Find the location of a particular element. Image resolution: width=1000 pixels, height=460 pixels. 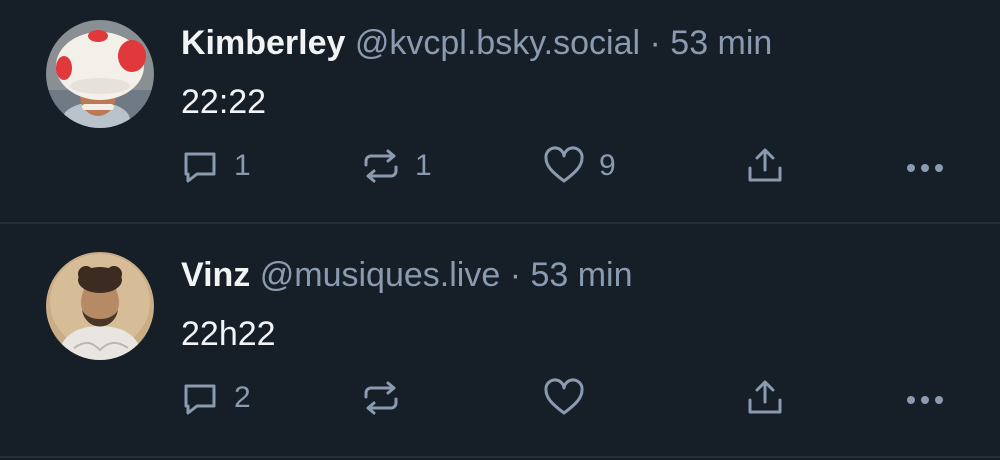

reply-count: 2 is located at coordinates (242, 397).